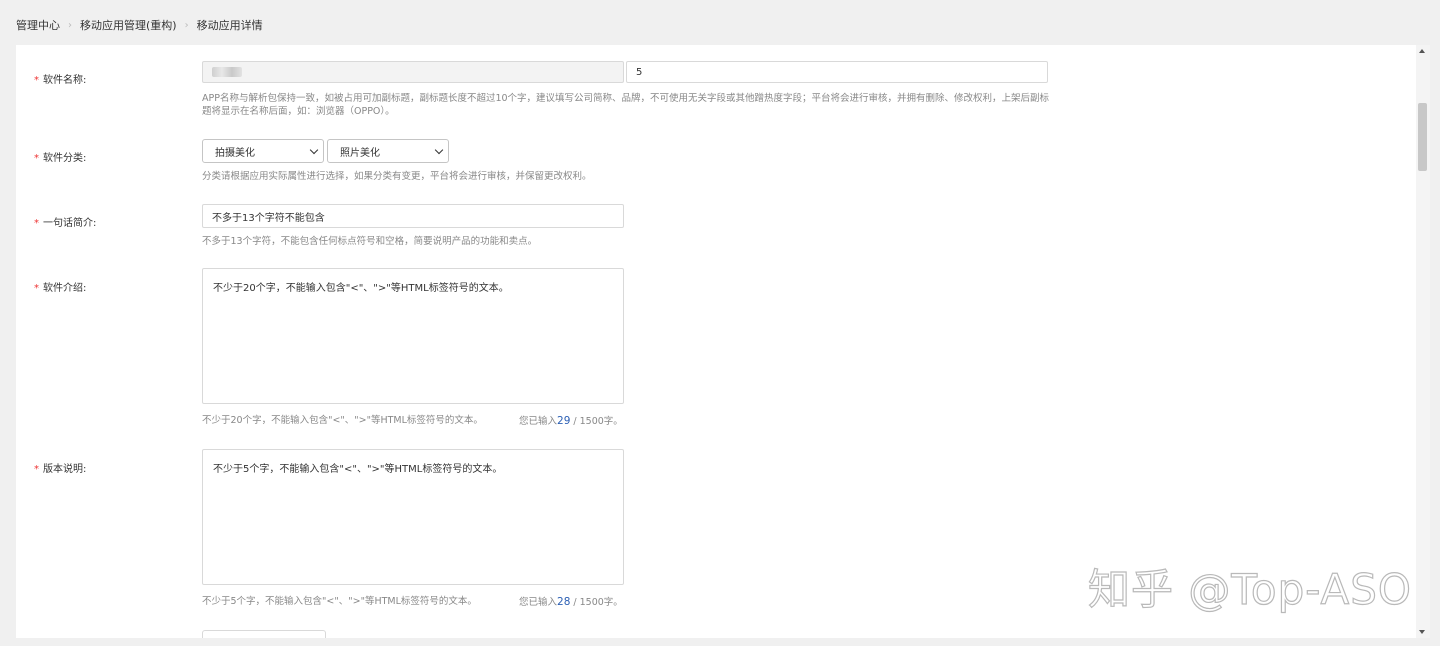  I want to click on blurred-app-name, so click(227, 72).